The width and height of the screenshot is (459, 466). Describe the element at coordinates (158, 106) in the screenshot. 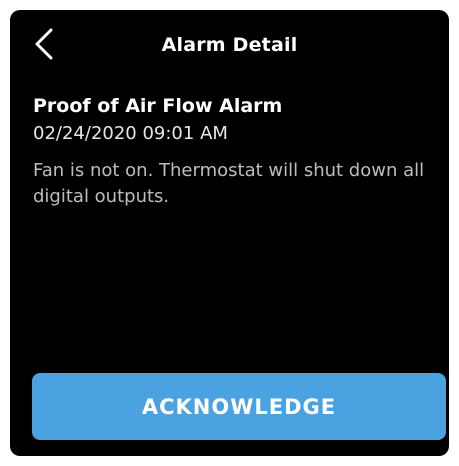

I see `alarm-name: Proof of Air Flow Alarm` at that location.